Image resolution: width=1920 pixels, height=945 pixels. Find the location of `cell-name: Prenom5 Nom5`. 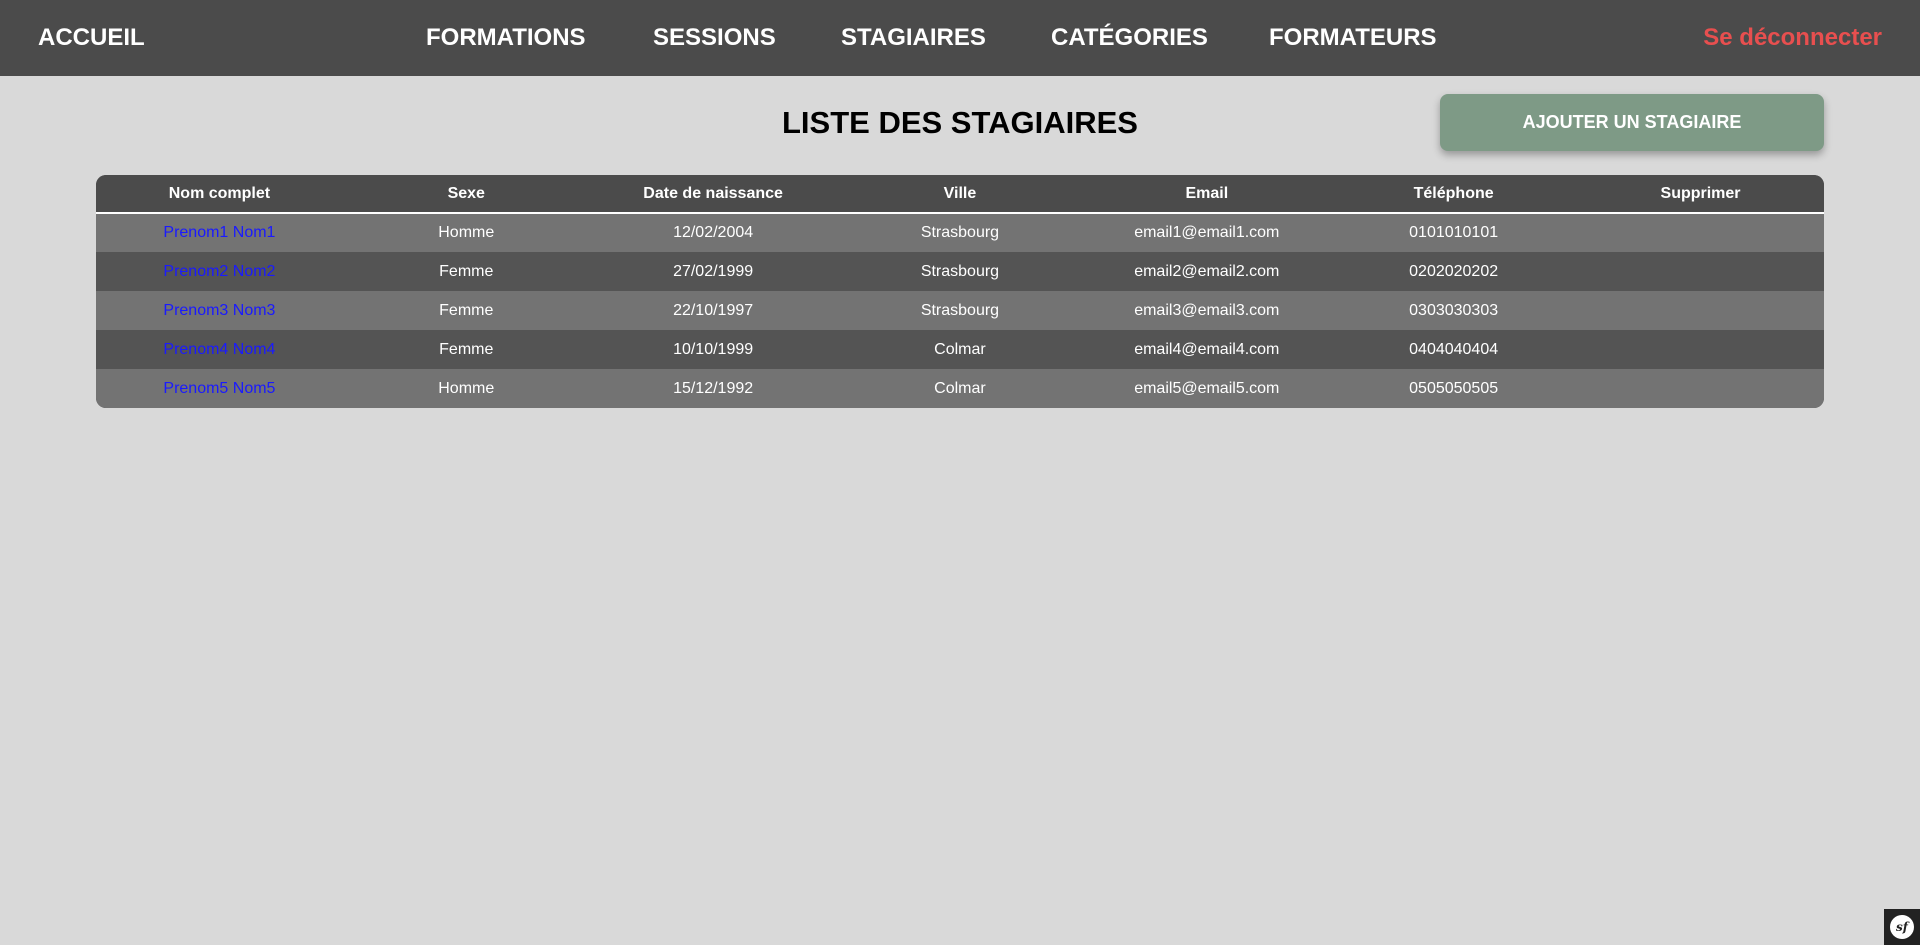

cell-name: Prenom5 Nom5 is located at coordinates (219, 388).